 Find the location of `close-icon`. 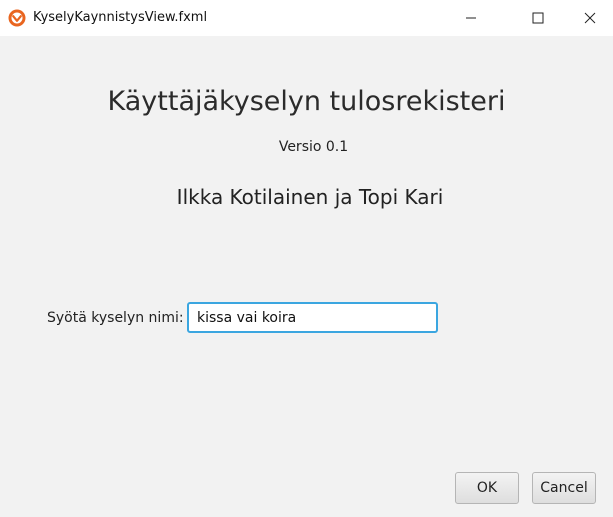

close-icon is located at coordinates (590, 18).